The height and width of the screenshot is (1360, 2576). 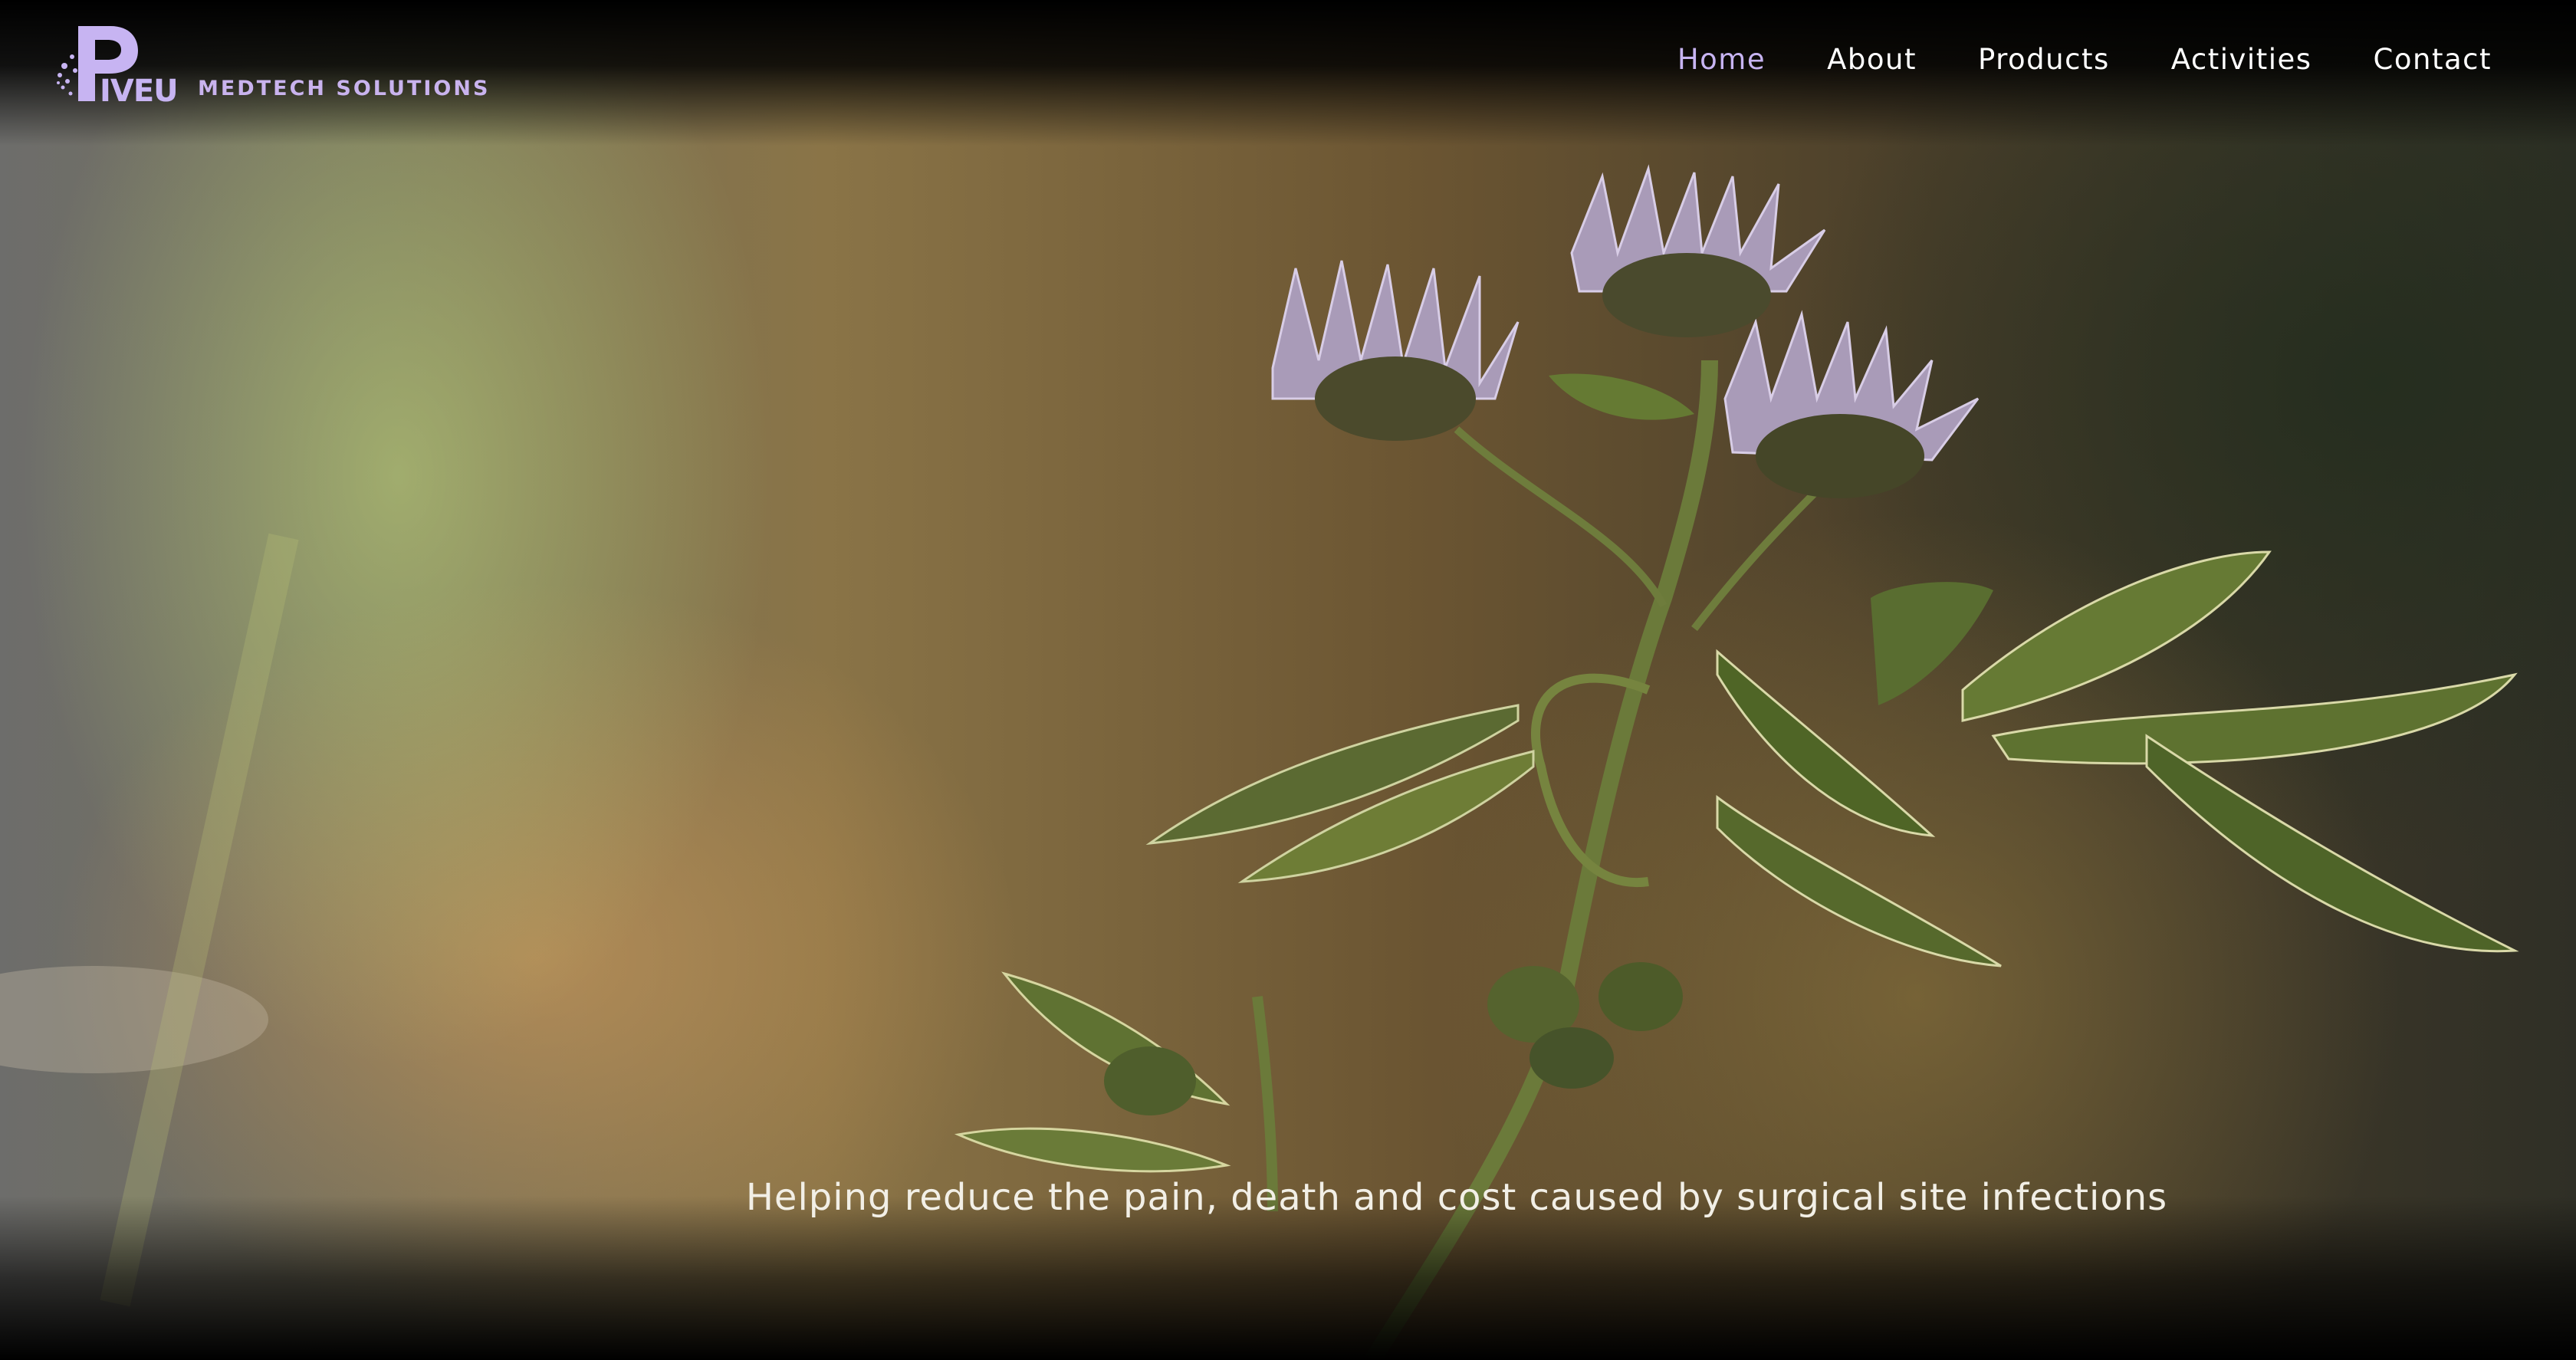 What do you see at coordinates (1288, 1278) in the screenshot?
I see `bottom-shade-overlay` at bounding box center [1288, 1278].